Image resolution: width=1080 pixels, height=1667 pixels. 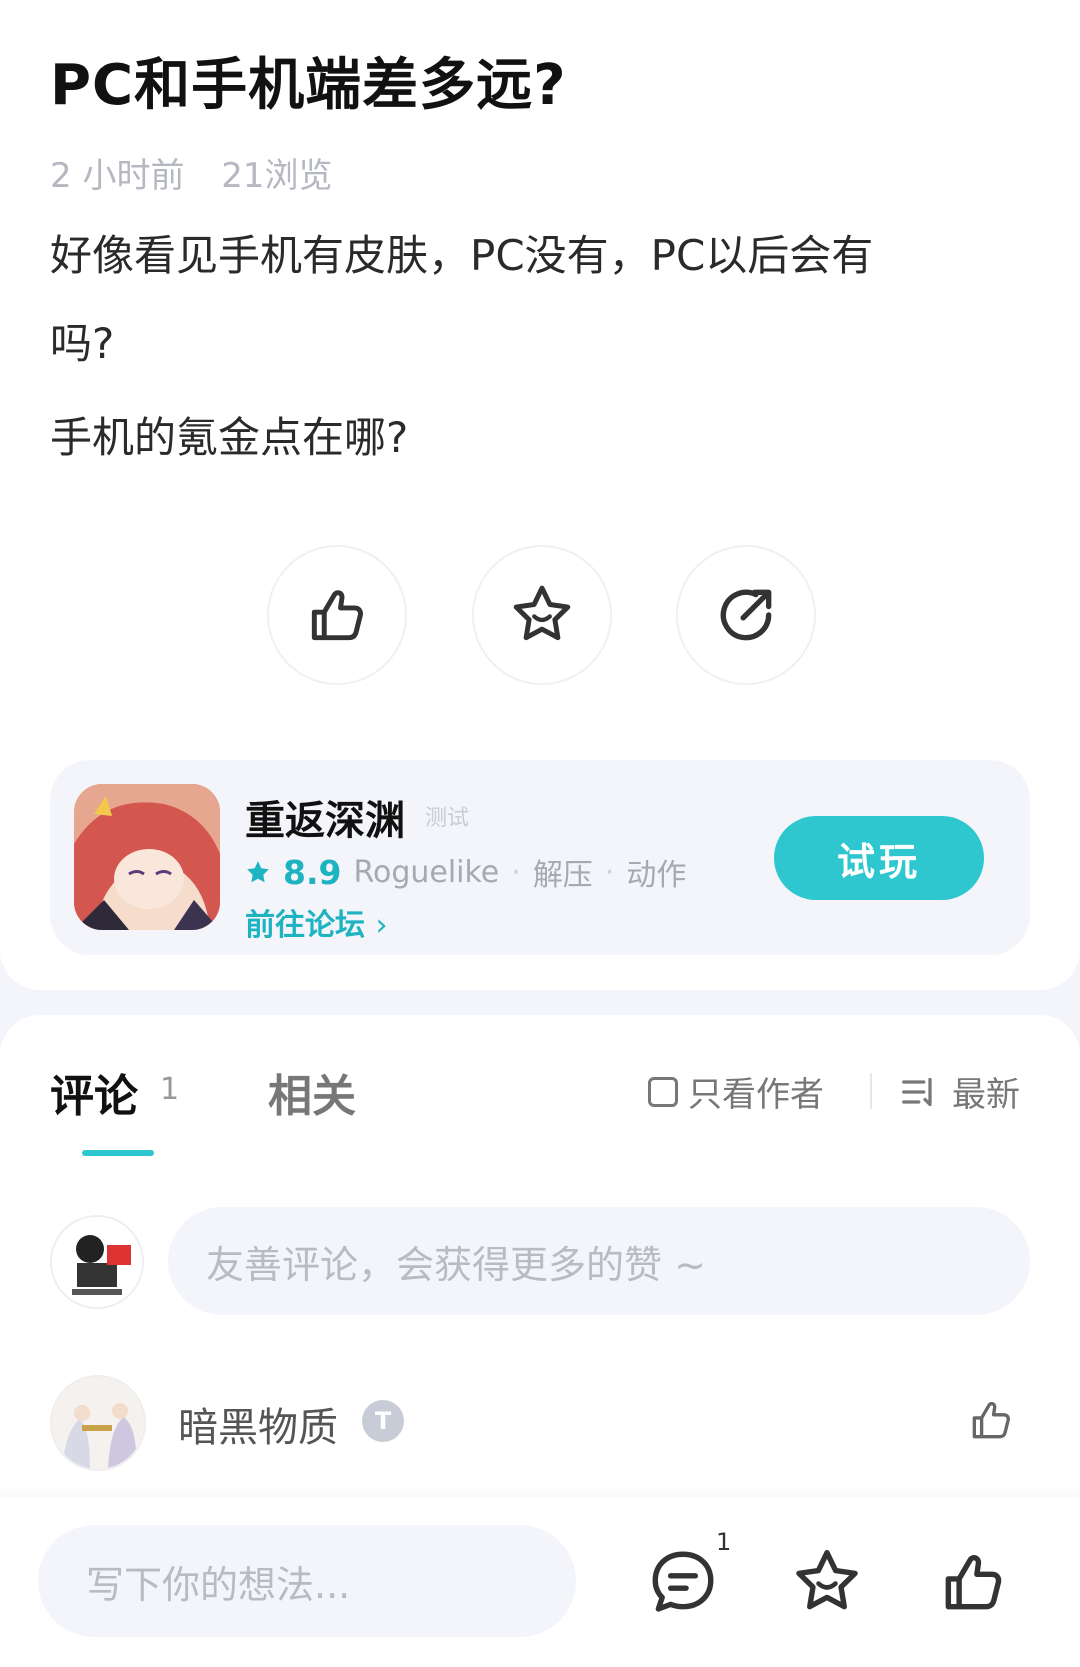 I want to click on comment-like-icon, so click(x=991, y=1420).